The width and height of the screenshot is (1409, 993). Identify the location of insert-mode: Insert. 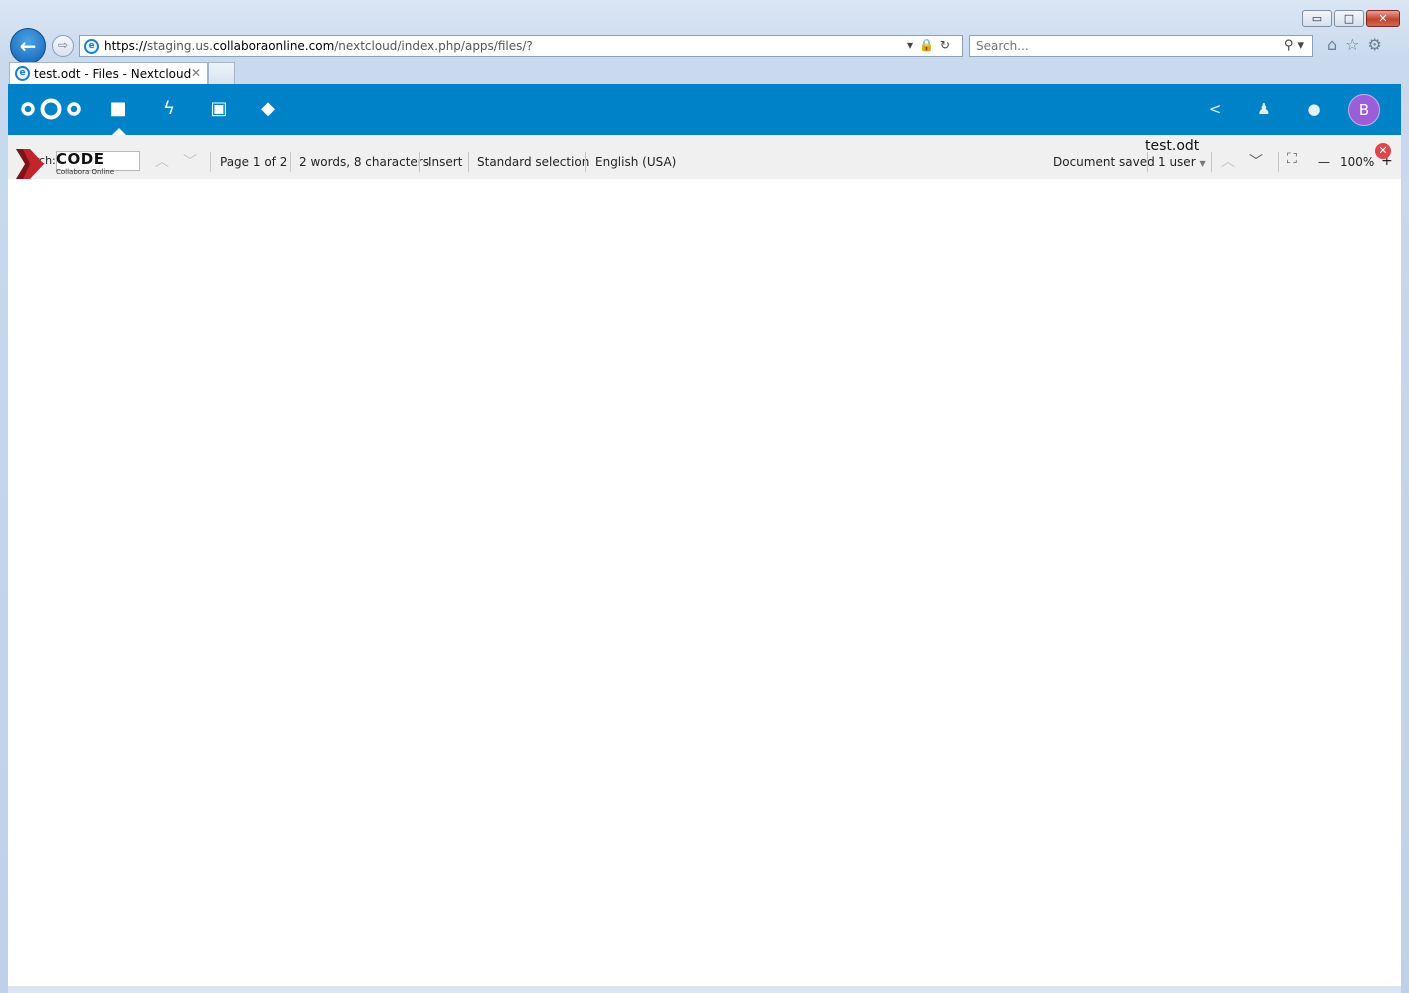
(445, 162).